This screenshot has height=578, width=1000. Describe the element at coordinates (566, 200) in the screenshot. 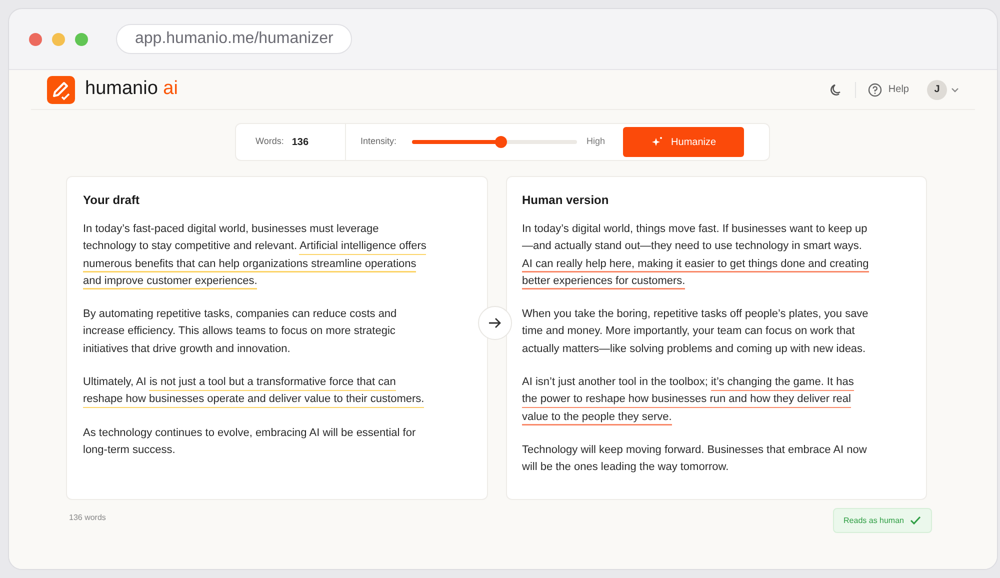

I see `panel-title: Human version` at that location.